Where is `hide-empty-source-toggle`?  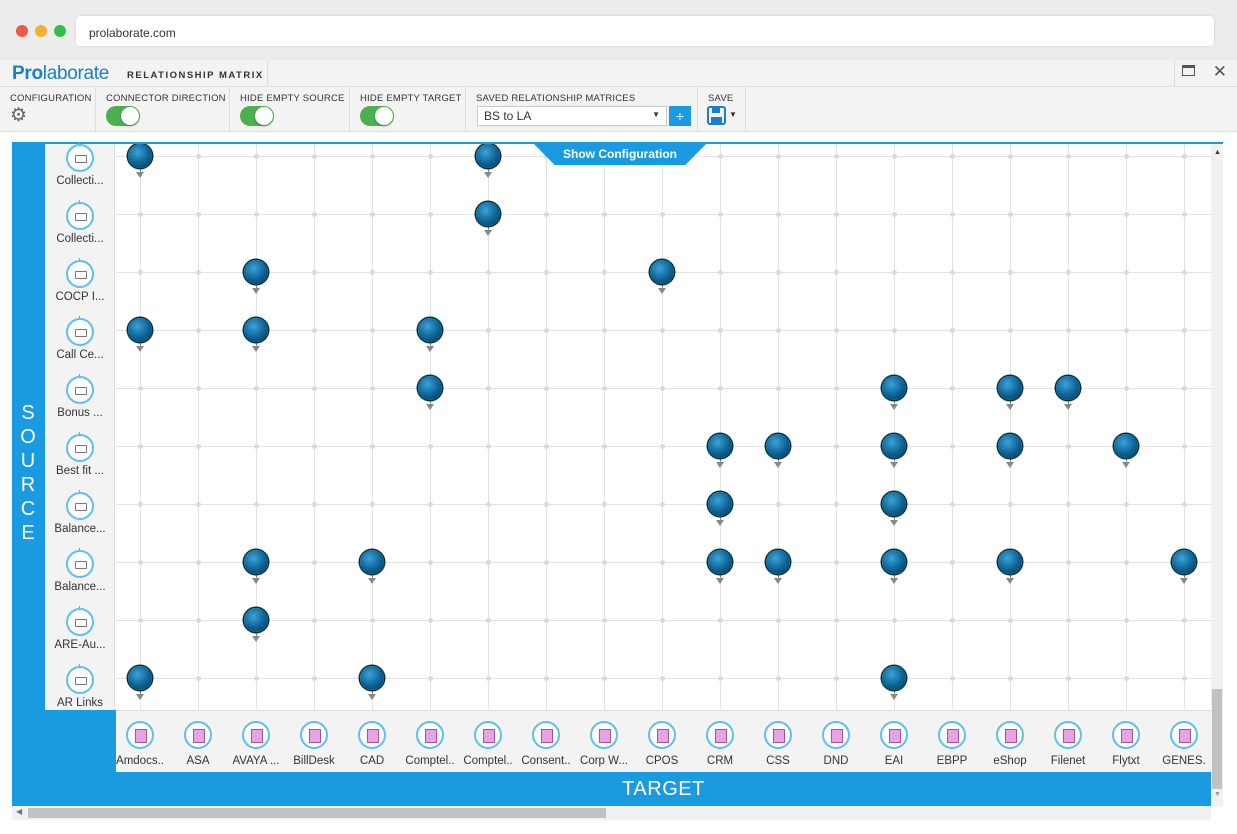 hide-empty-source-toggle is located at coordinates (257, 116).